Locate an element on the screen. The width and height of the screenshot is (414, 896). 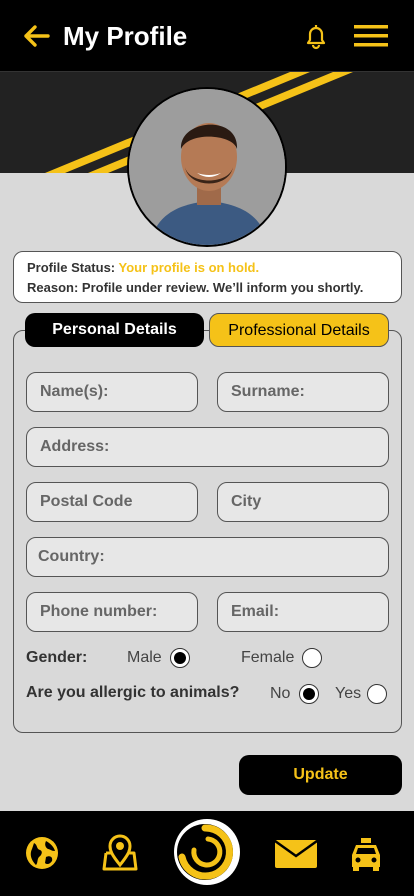
allergy-yes-radio is located at coordinates (377, 694).